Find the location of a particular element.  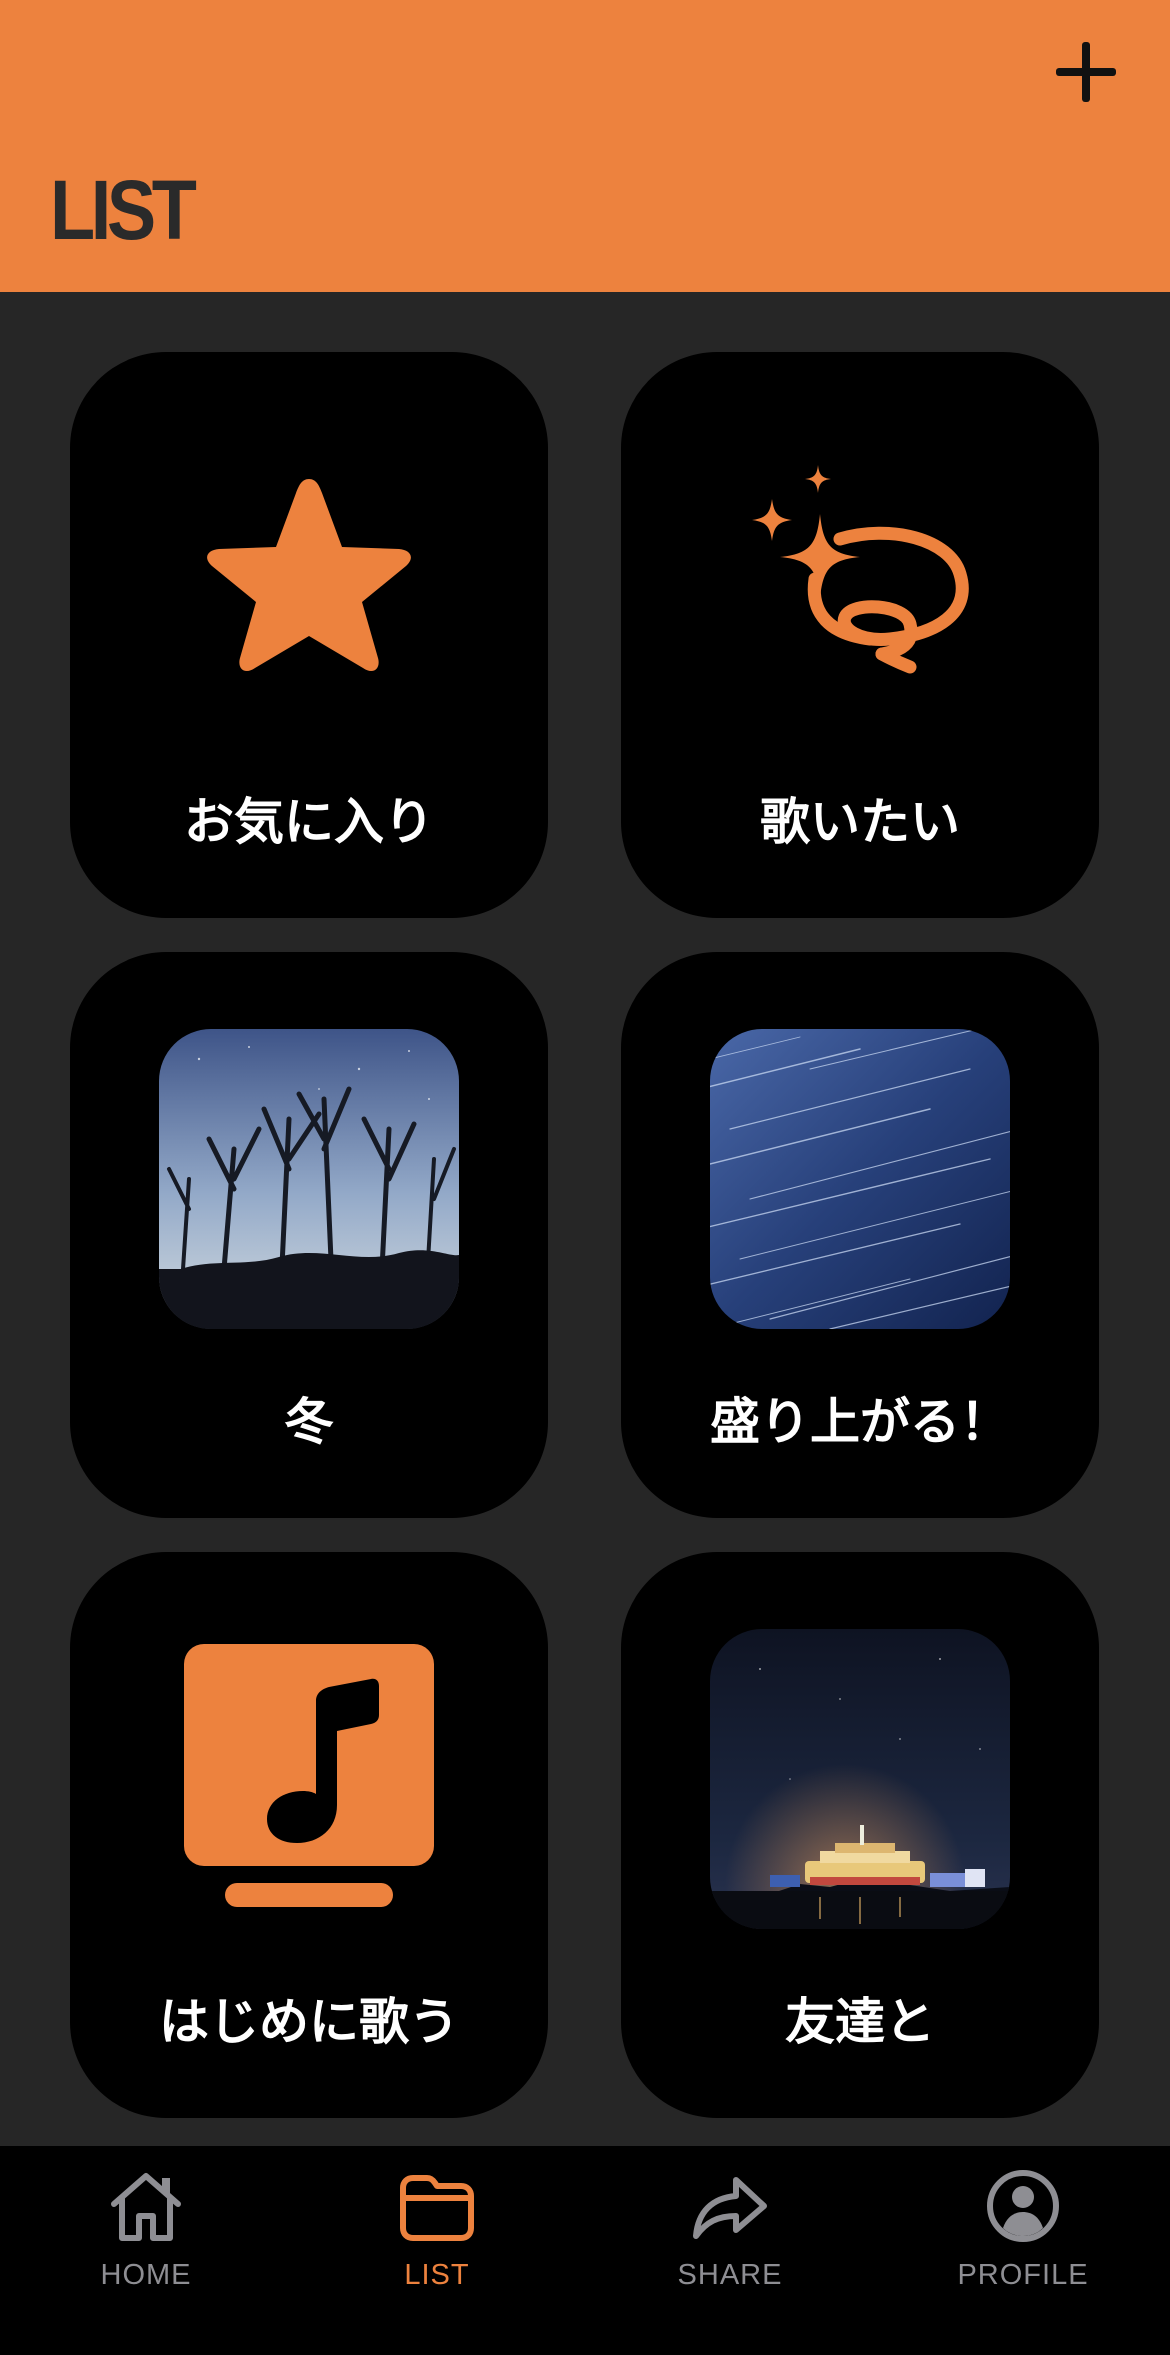

playlist-label: 盛り上がる！ is located at coordinates (860, 1422).